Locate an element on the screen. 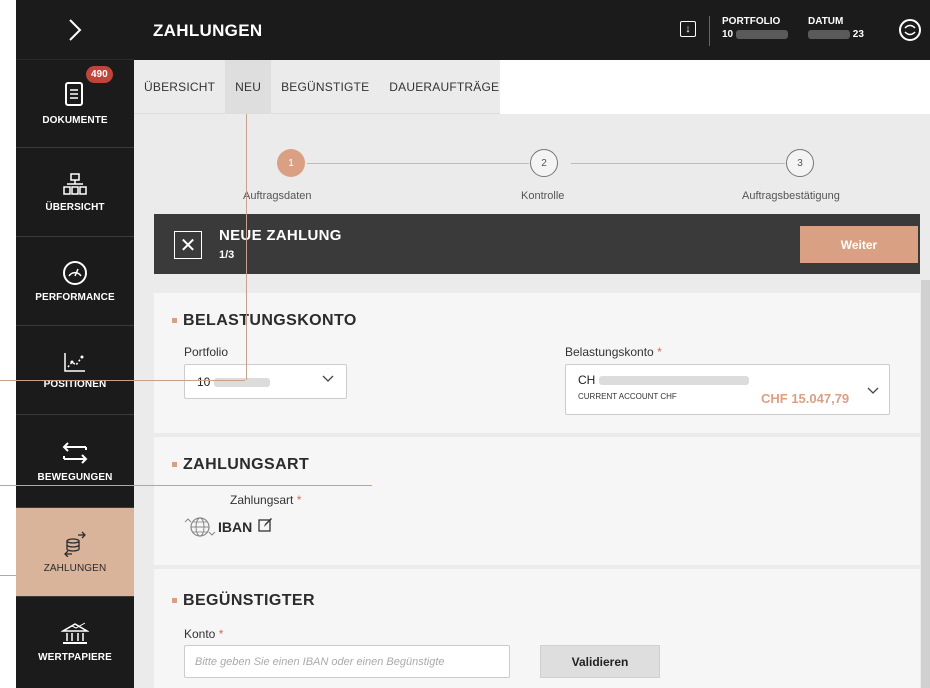  portfolio-number: 10 is located at coordinates (728, 34).